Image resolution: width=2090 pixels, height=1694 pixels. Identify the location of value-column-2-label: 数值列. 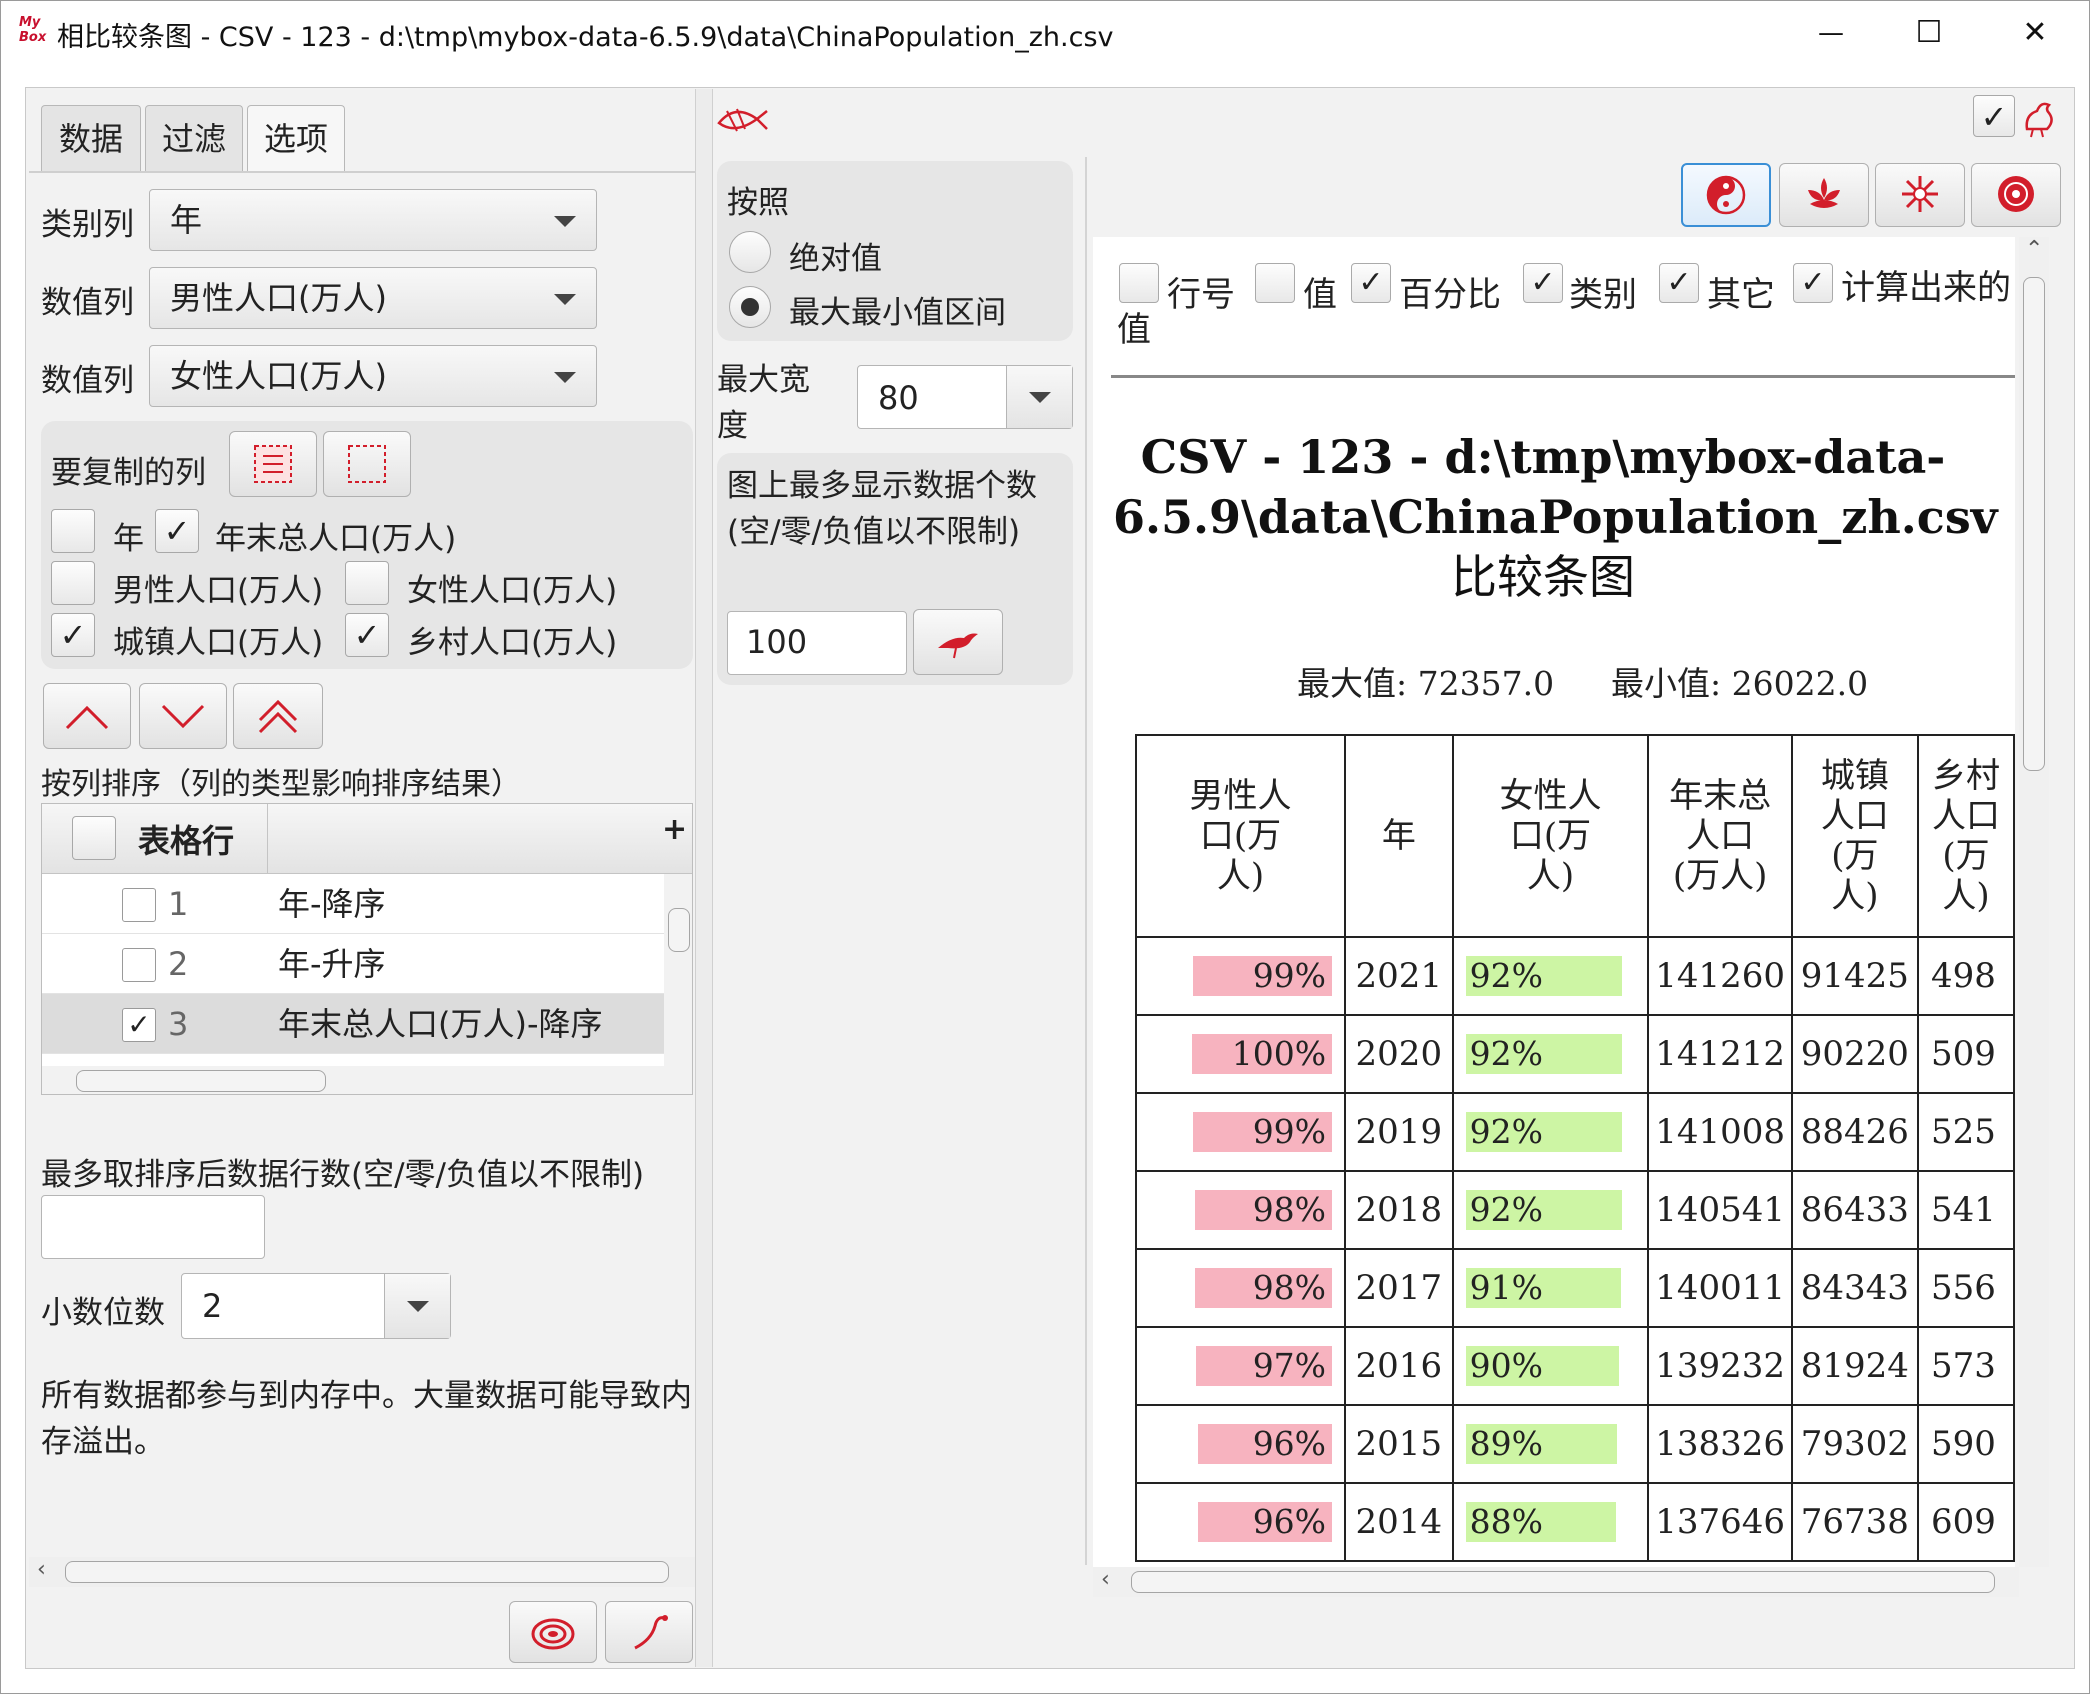
(87, 381).